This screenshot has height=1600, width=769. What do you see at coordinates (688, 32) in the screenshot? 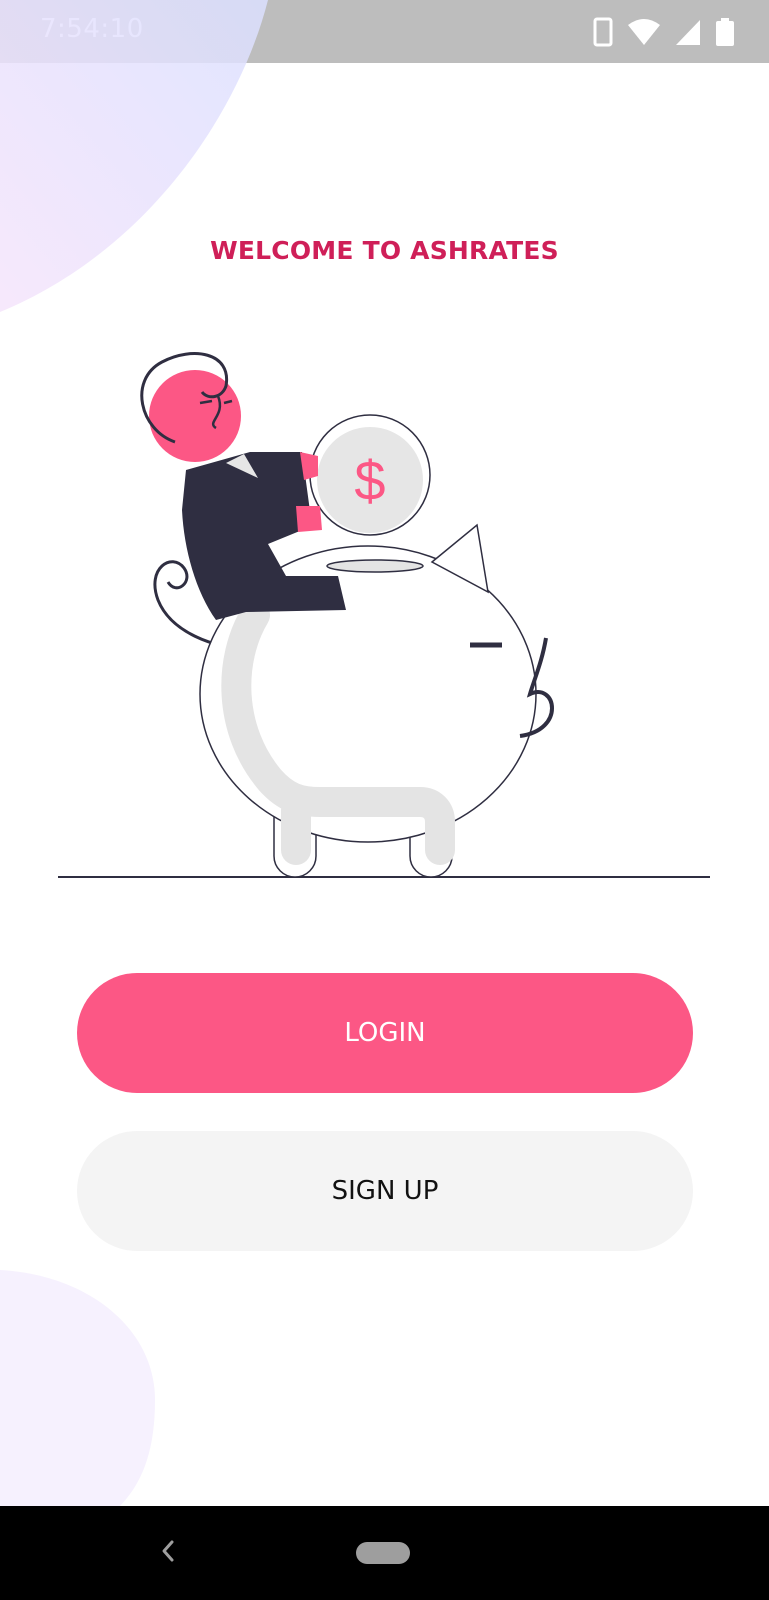
I see `signal-icon` at bounding box center [688, 32].